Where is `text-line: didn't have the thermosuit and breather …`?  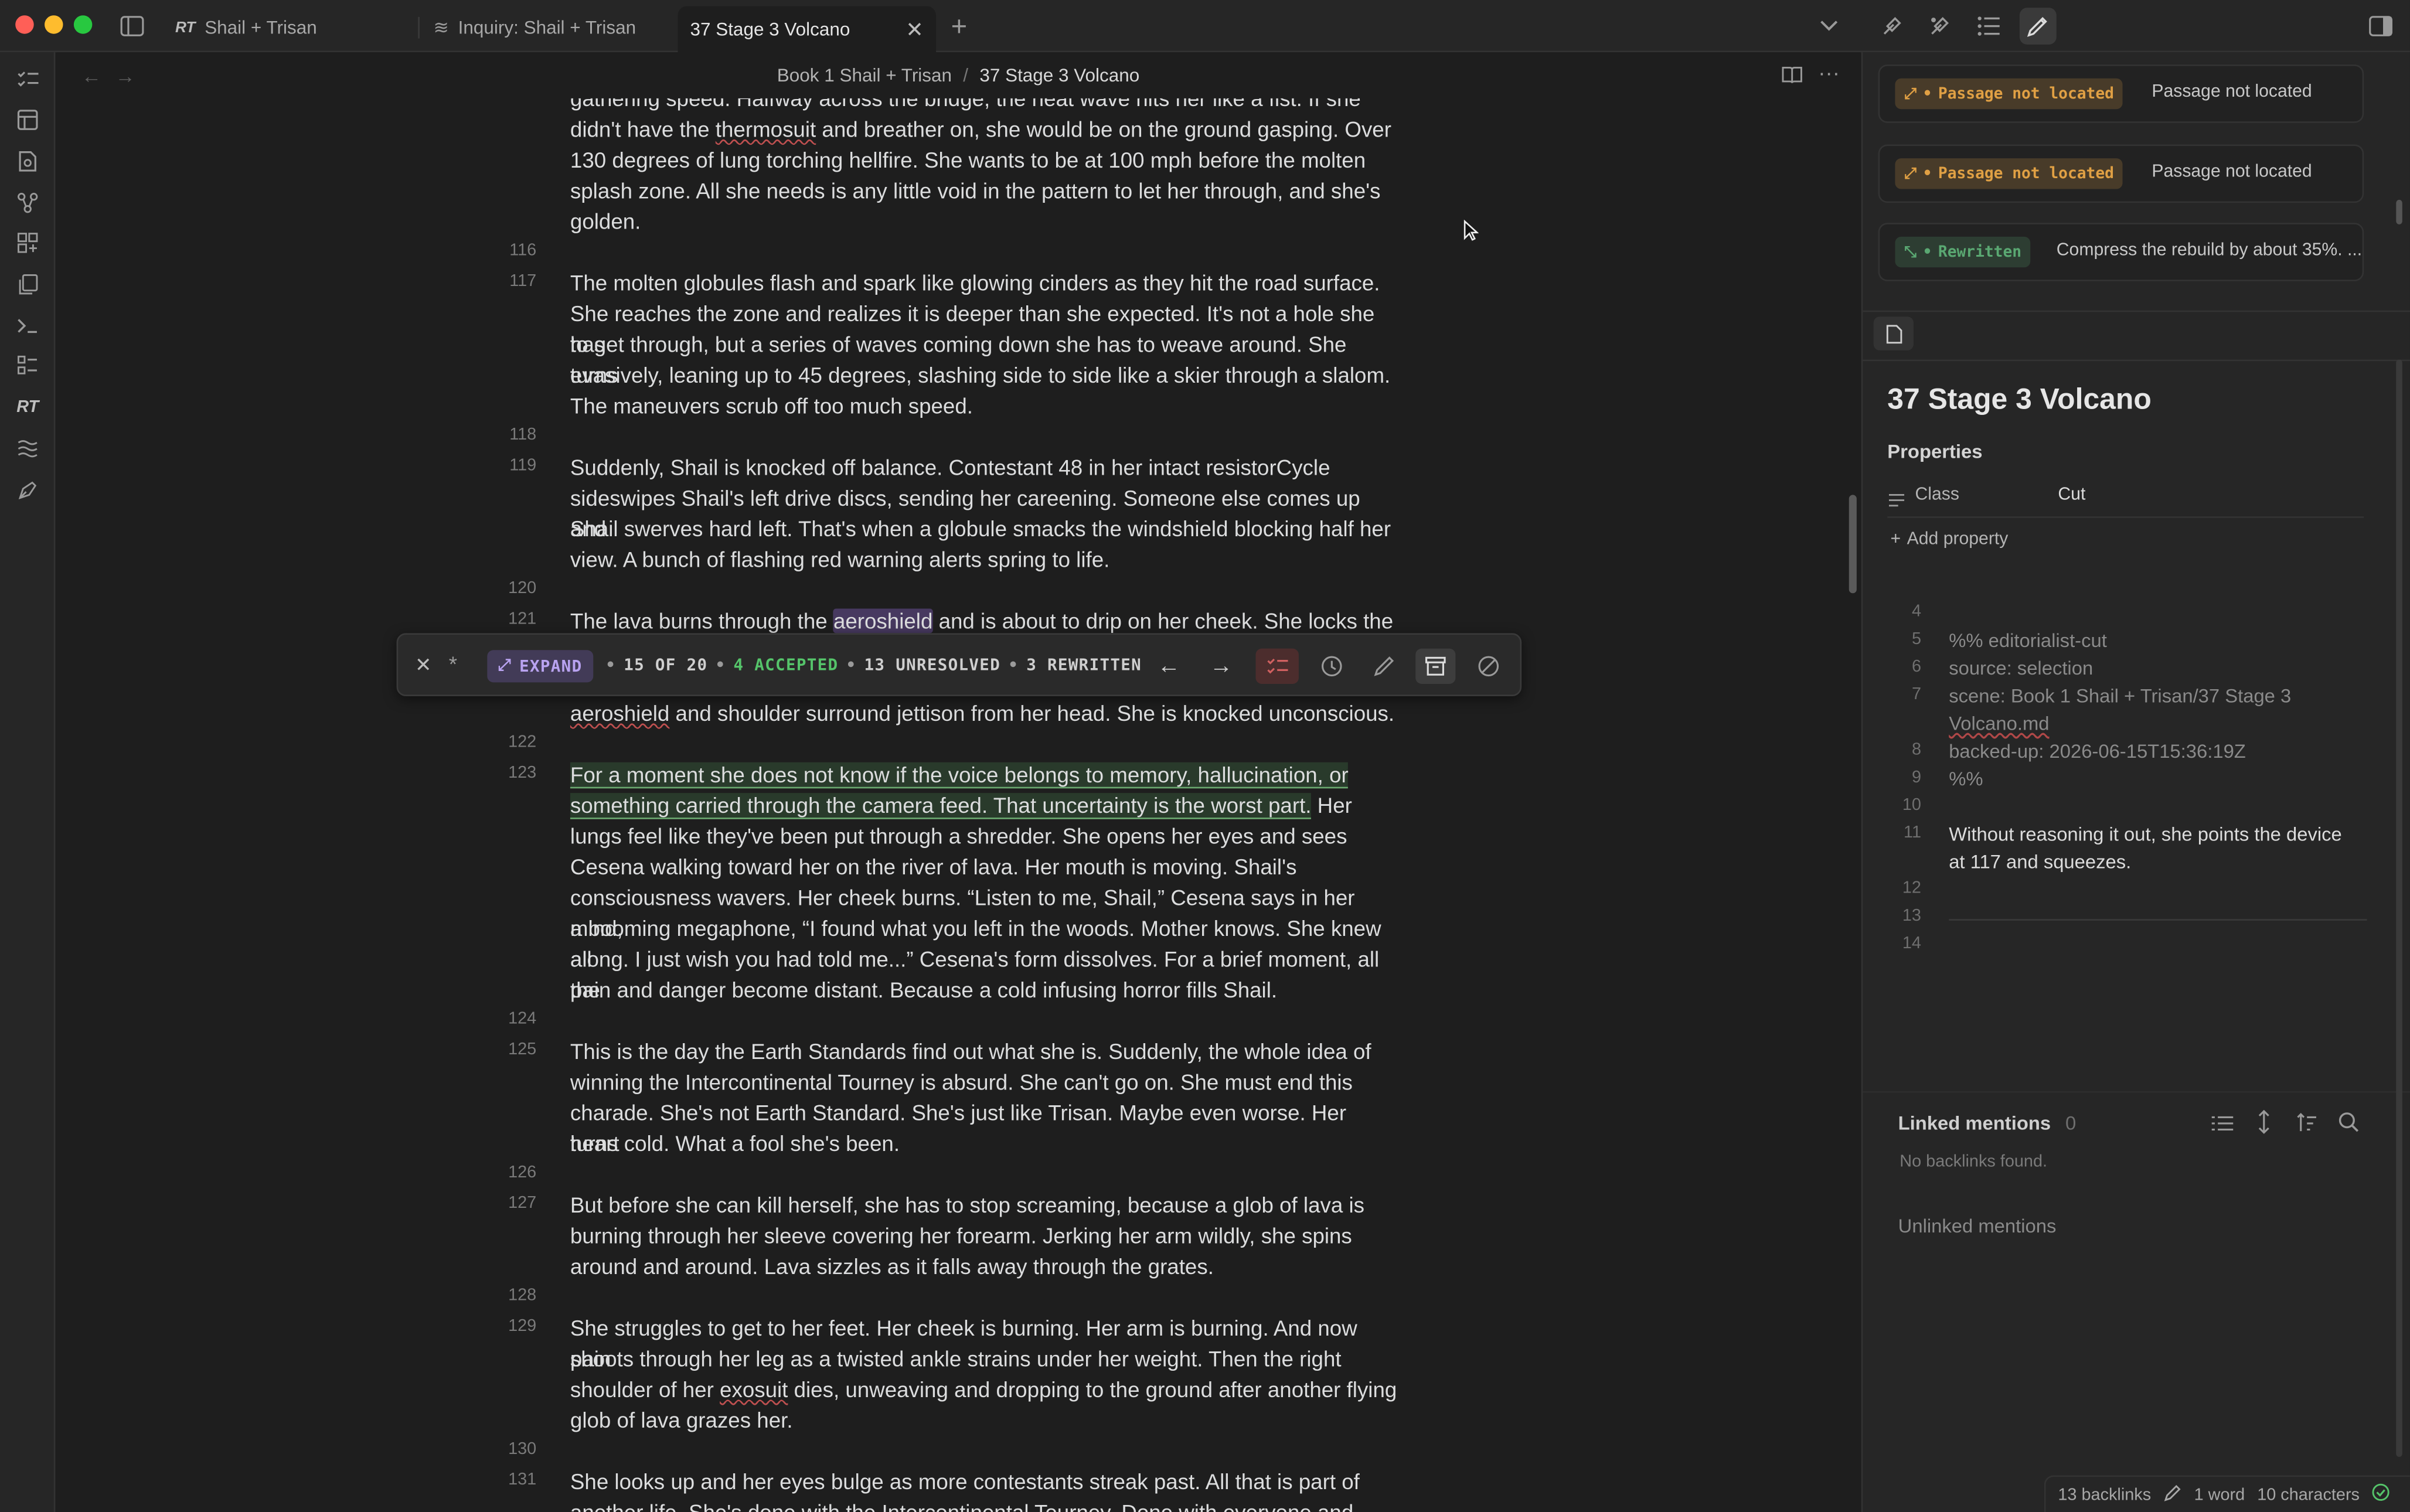
text-line: didn't have the thermosuit and breather … is located at coordinates (985, 129).